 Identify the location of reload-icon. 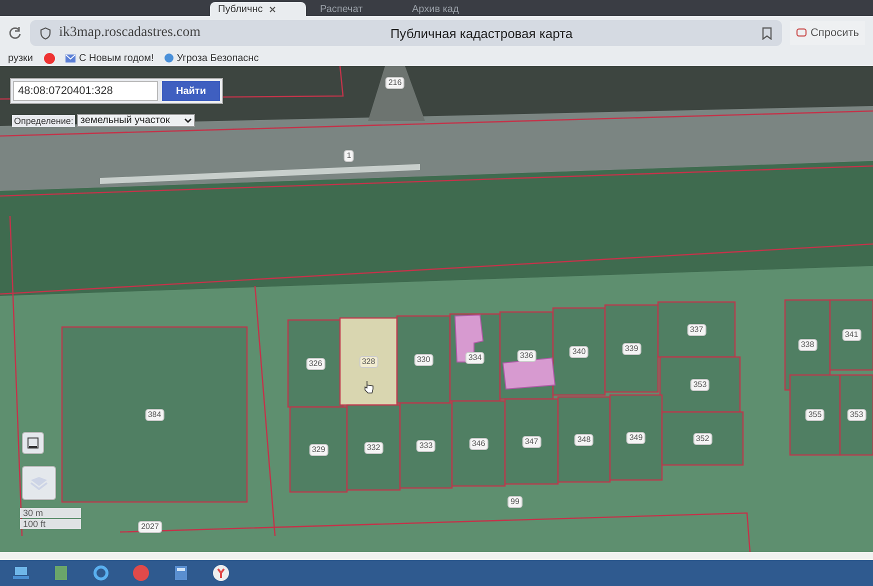
(15, 33).